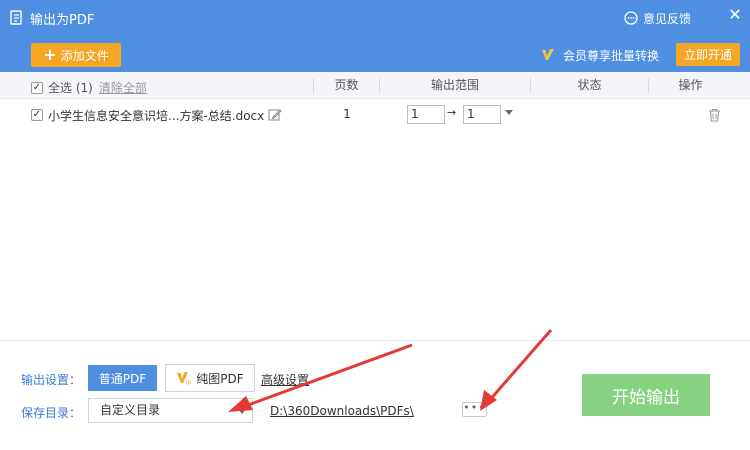 The width and height of the screenshot is (750, 450). I want to click on image-pdf-button: ip 纯图PDF, so click(210, 378).